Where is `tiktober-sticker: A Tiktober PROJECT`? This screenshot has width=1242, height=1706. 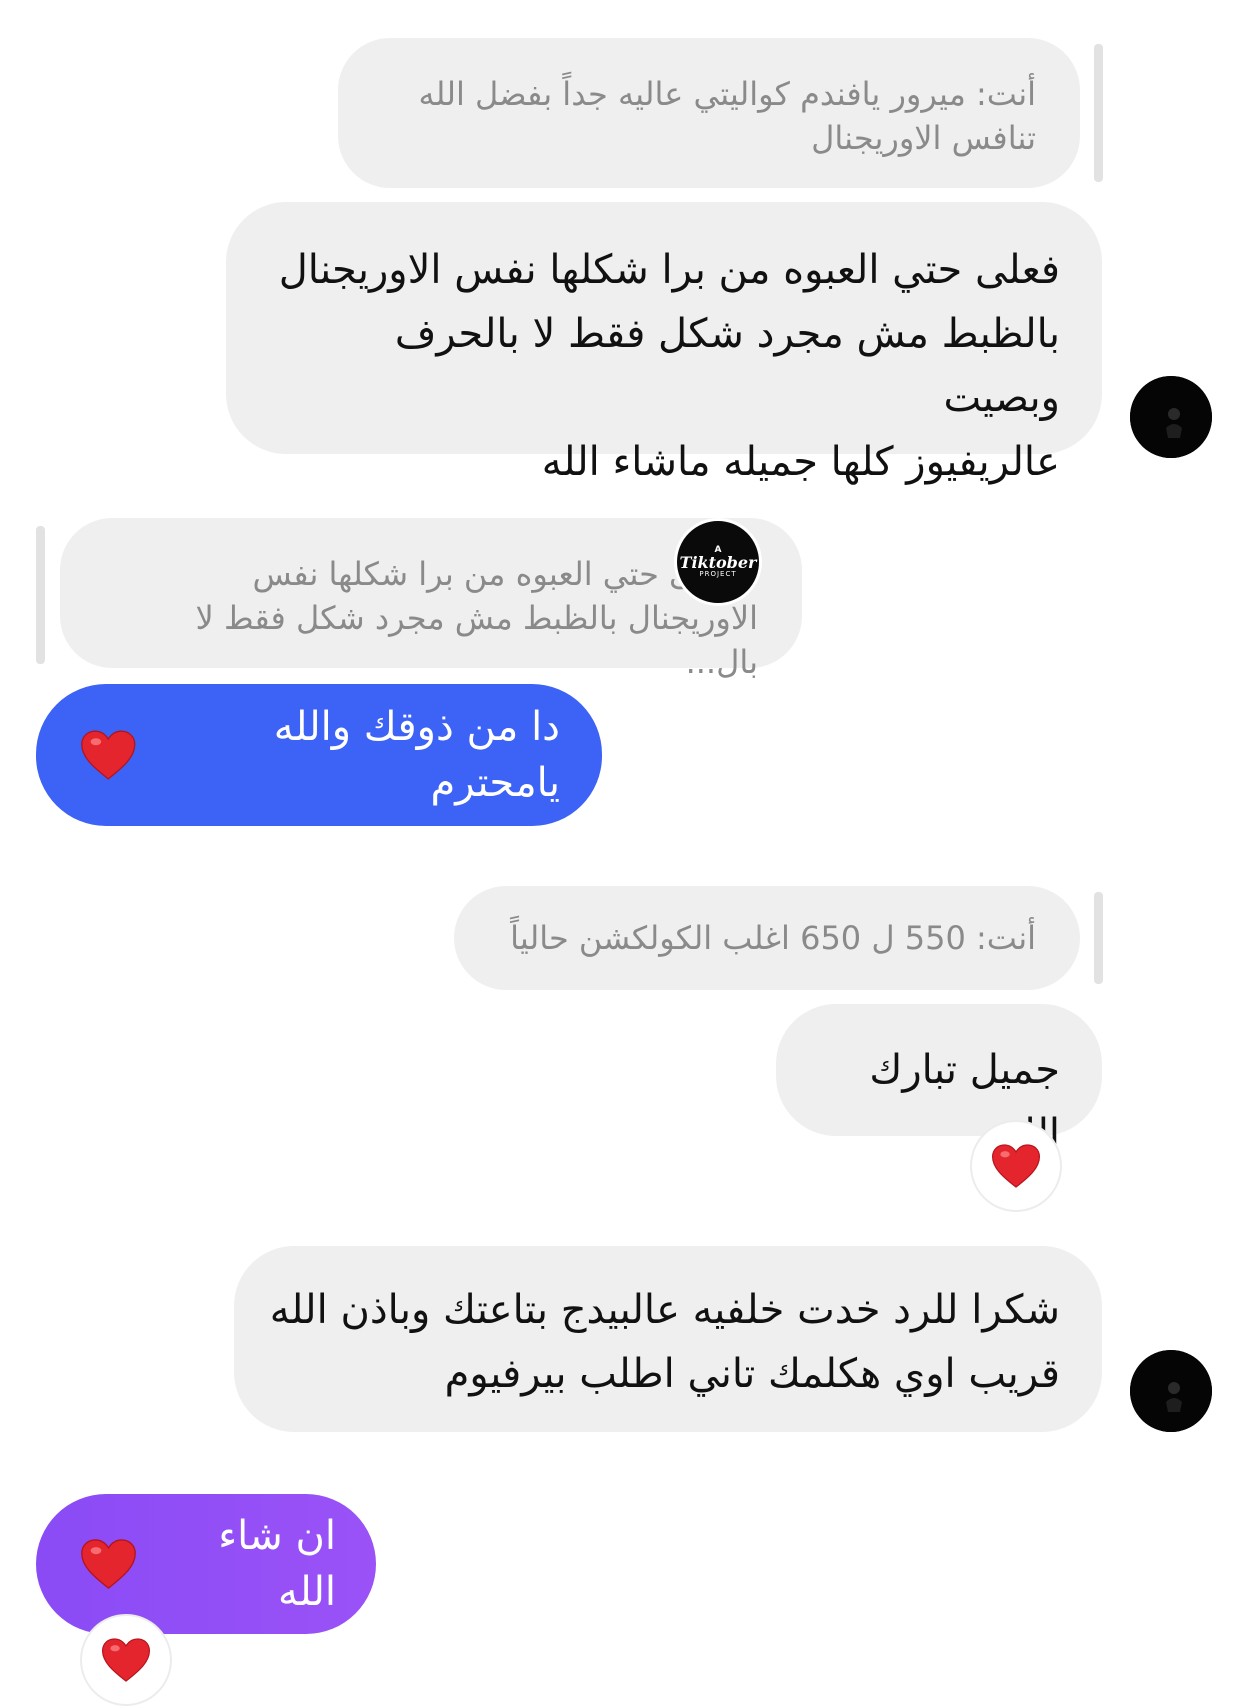
tiktober-sticker: A Tiktober PROJECT is located at coordinates (718, 562).